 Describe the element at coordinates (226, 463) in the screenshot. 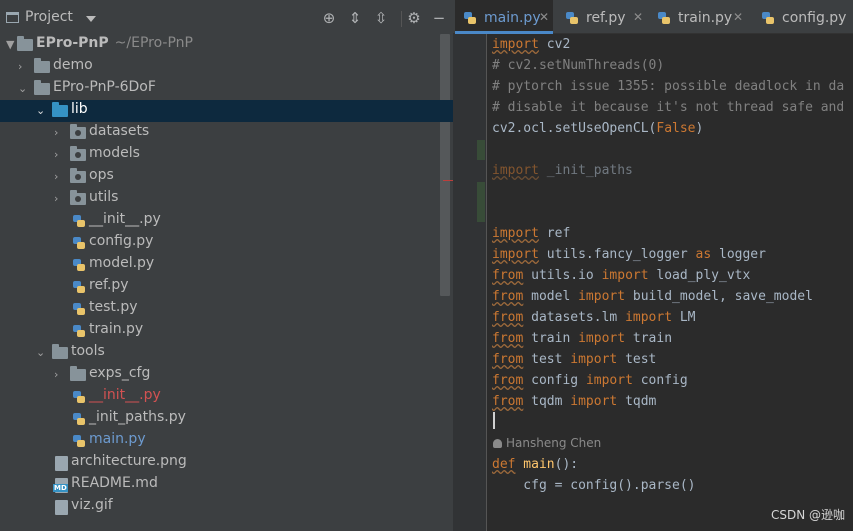

I see `tree-item-architecture-png: architecture.png` at that location.